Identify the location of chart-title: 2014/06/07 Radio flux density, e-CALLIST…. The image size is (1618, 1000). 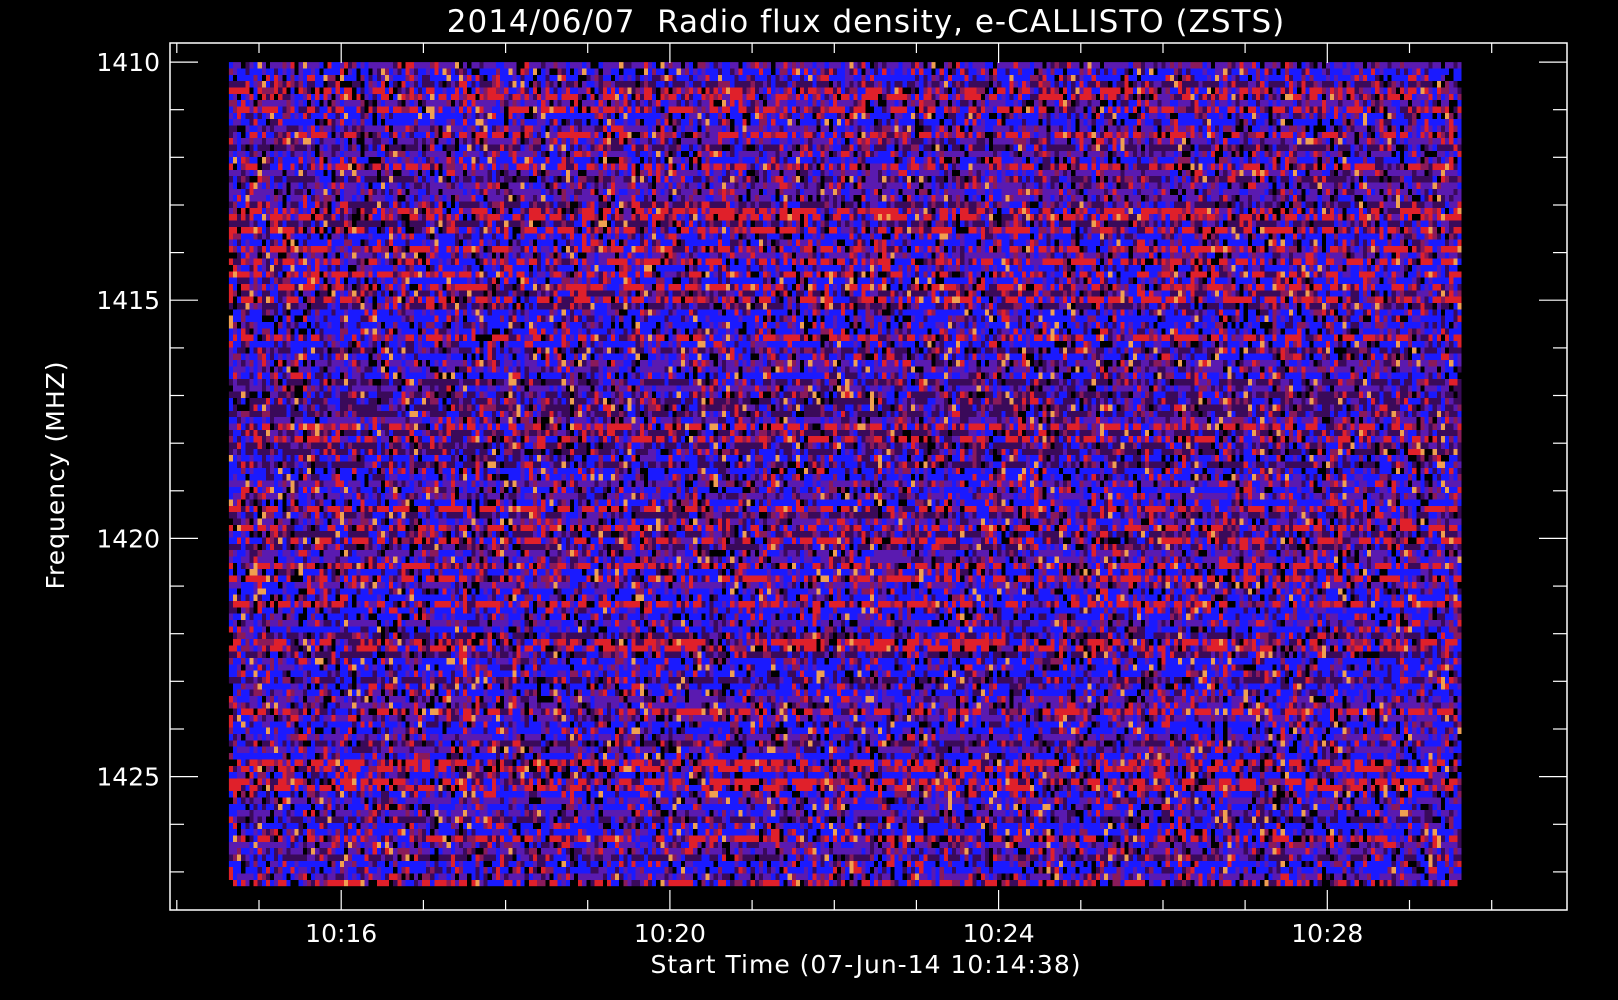
(866, 22).